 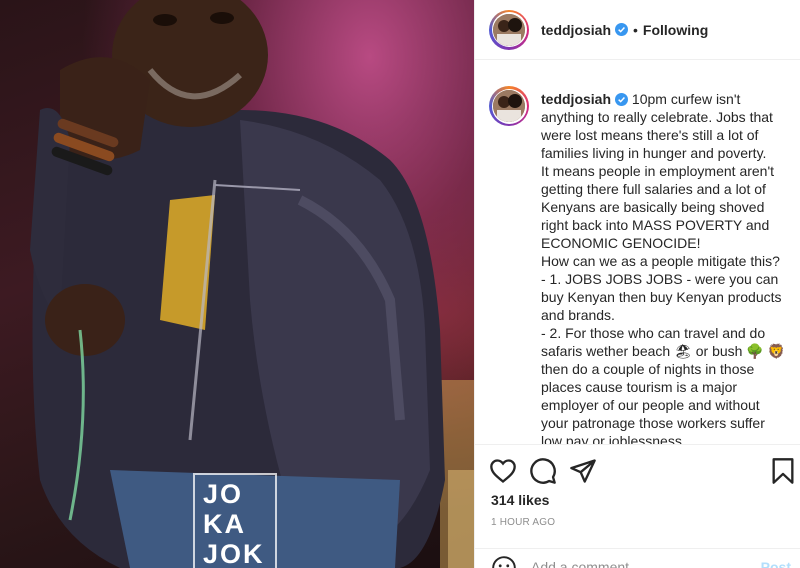 I want to click on likes-count: 314 likes, so click(x=520, y=500).